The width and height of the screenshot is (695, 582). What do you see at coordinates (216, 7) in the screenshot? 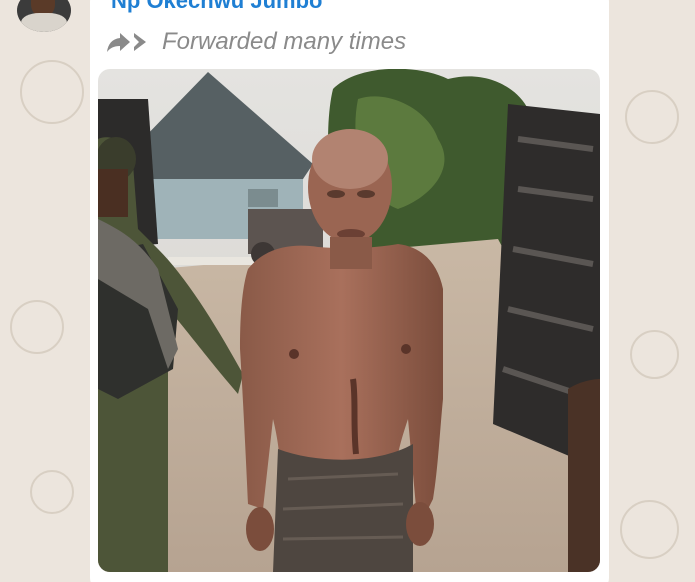
I see `sender-name: Np Okechwu Jumbo` at bounding box center [216, 7].